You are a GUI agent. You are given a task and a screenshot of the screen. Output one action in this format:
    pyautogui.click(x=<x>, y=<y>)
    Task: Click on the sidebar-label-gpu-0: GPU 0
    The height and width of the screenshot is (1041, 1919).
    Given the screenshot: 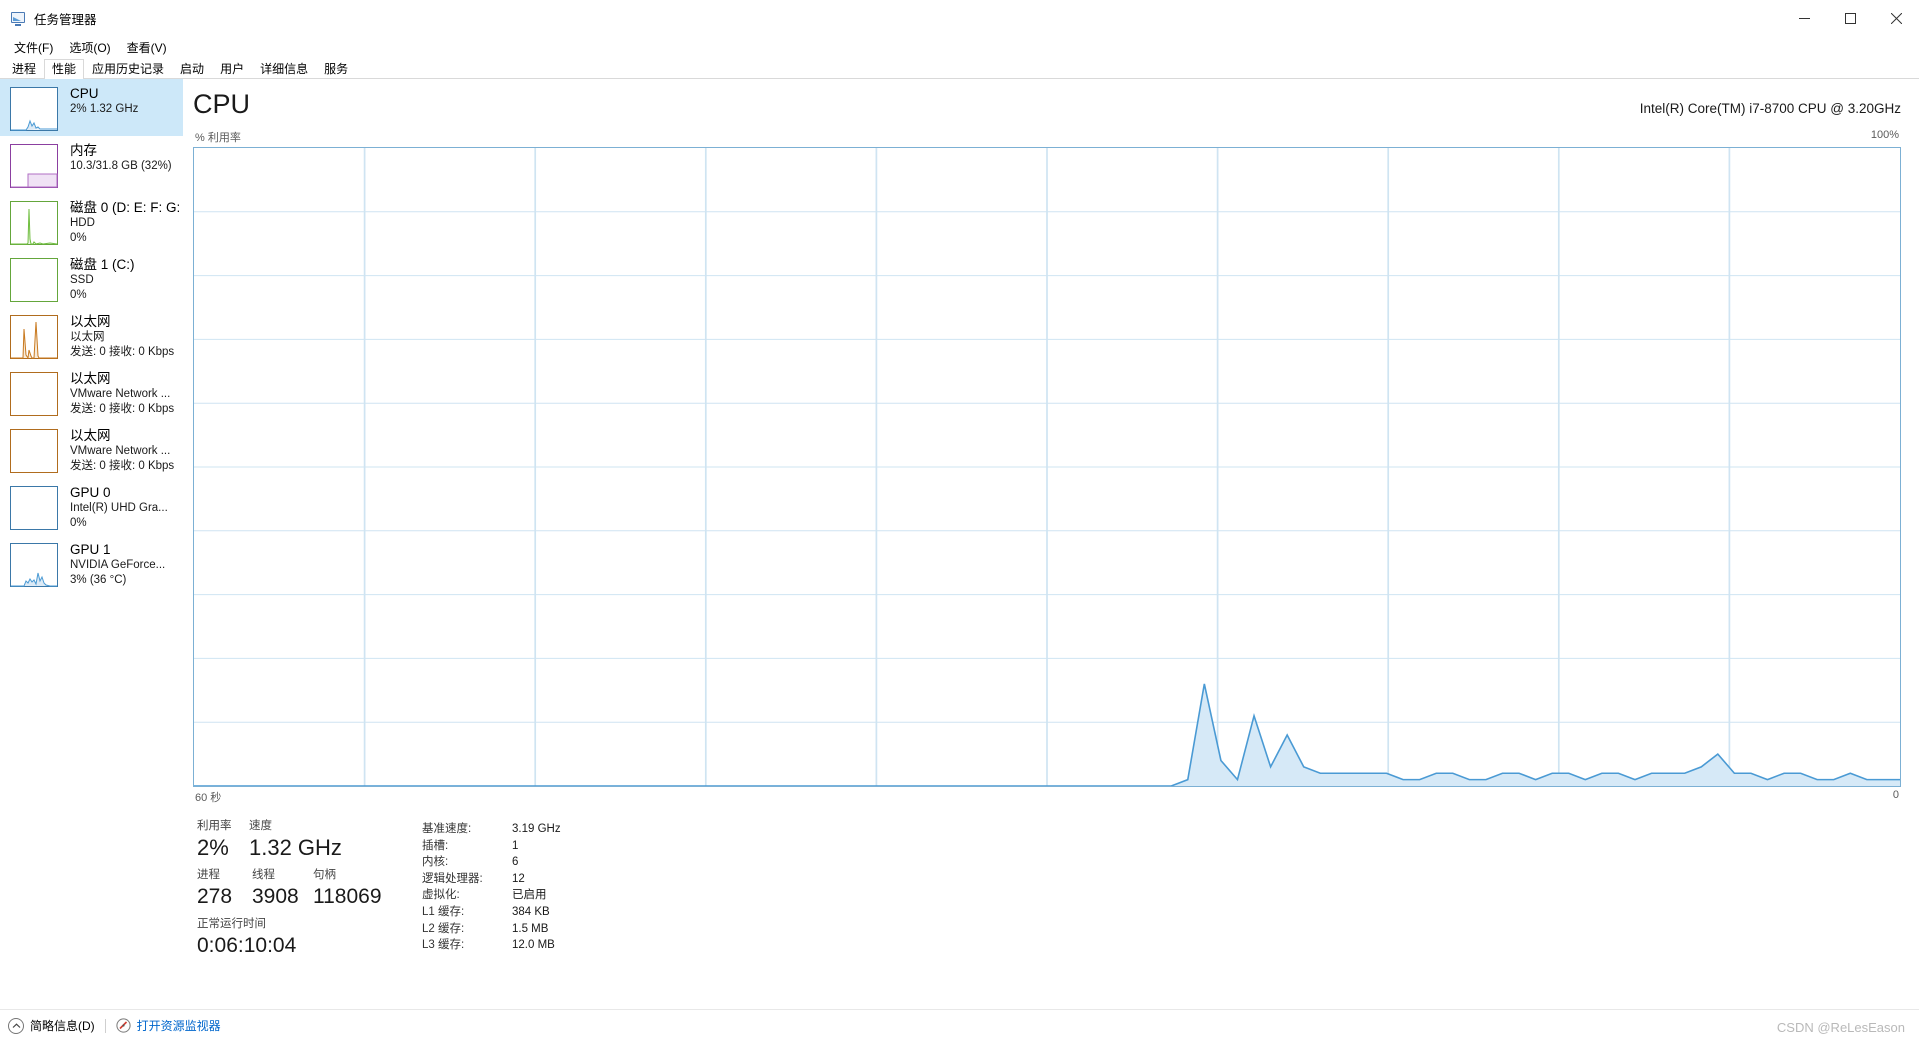 What is the action you would take?
    pyautogui.click(x=90, y=492)
    